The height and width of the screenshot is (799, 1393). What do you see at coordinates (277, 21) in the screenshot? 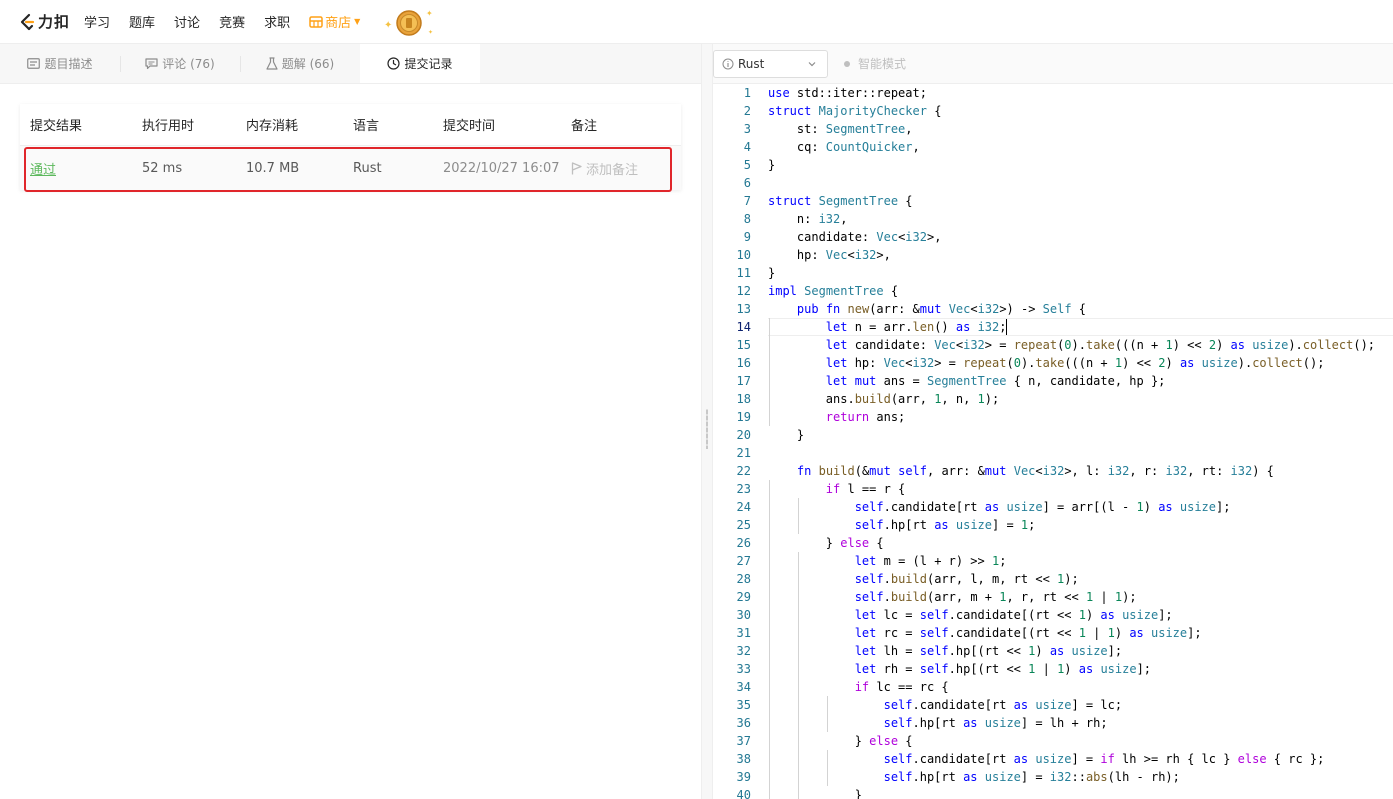
I see `nav-jobs: 求职` at bounding box center [277, 21].